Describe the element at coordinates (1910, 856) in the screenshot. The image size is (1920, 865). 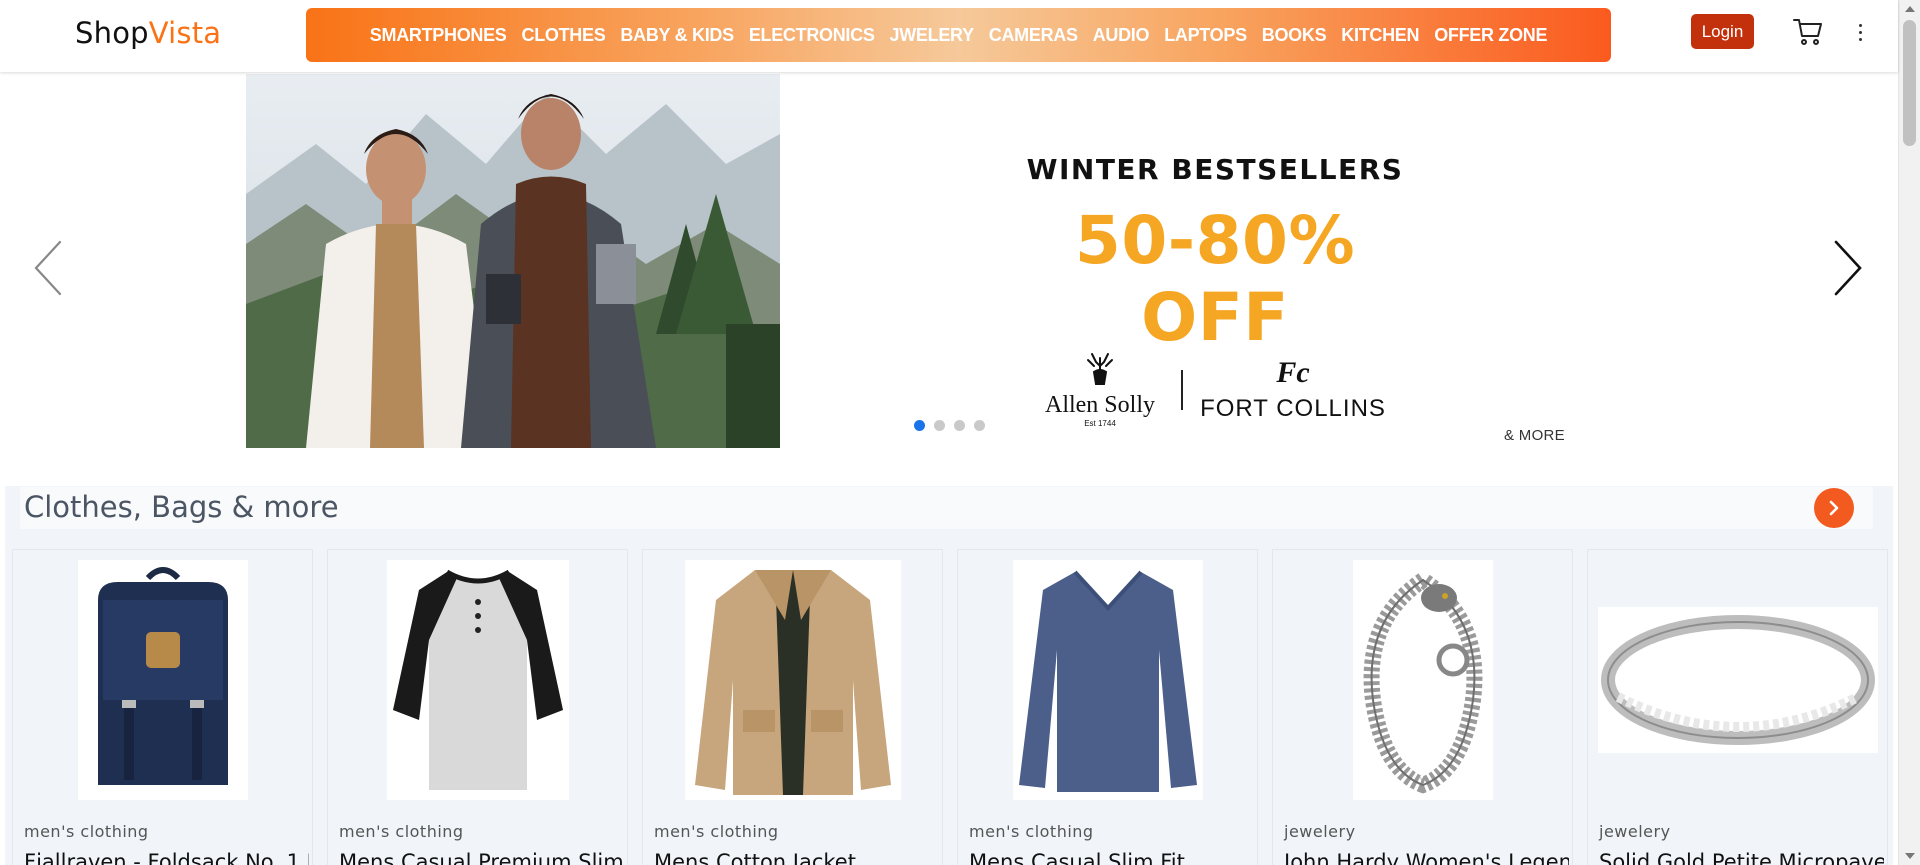
I see `scroll-down-icon` at that location.